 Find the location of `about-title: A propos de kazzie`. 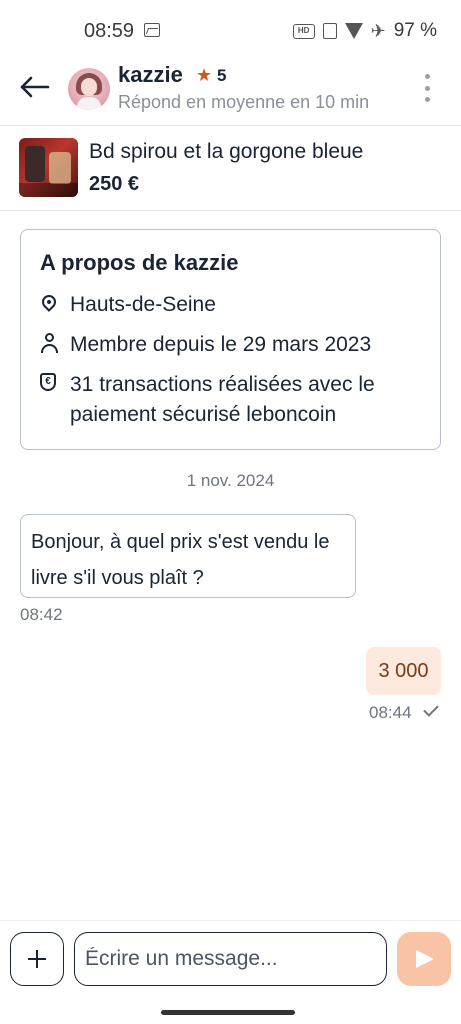

about-title: A propos de kazzie is located at coordinates (139, 262).